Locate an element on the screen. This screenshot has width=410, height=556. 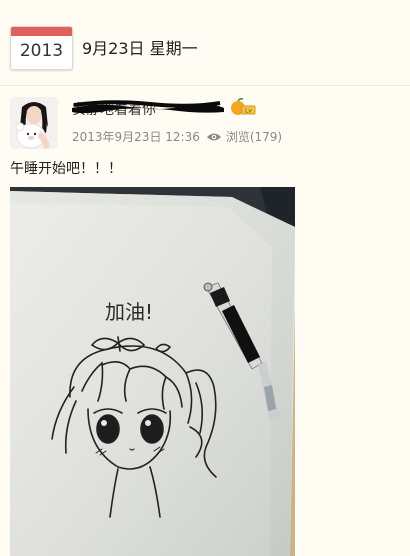
calendar-top-bar is located at coordinates (41, 31).